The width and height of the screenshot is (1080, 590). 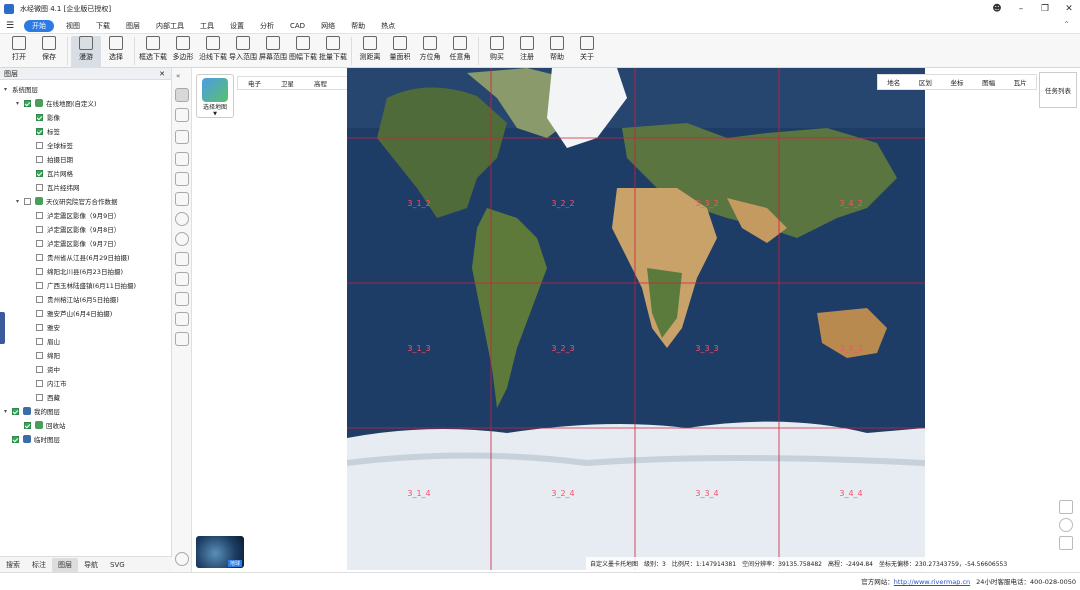 What do you see at coordinates (178, 76) in the screenshot?
I see `collapse-strip-icon: «` at bounding box center [178, 76].